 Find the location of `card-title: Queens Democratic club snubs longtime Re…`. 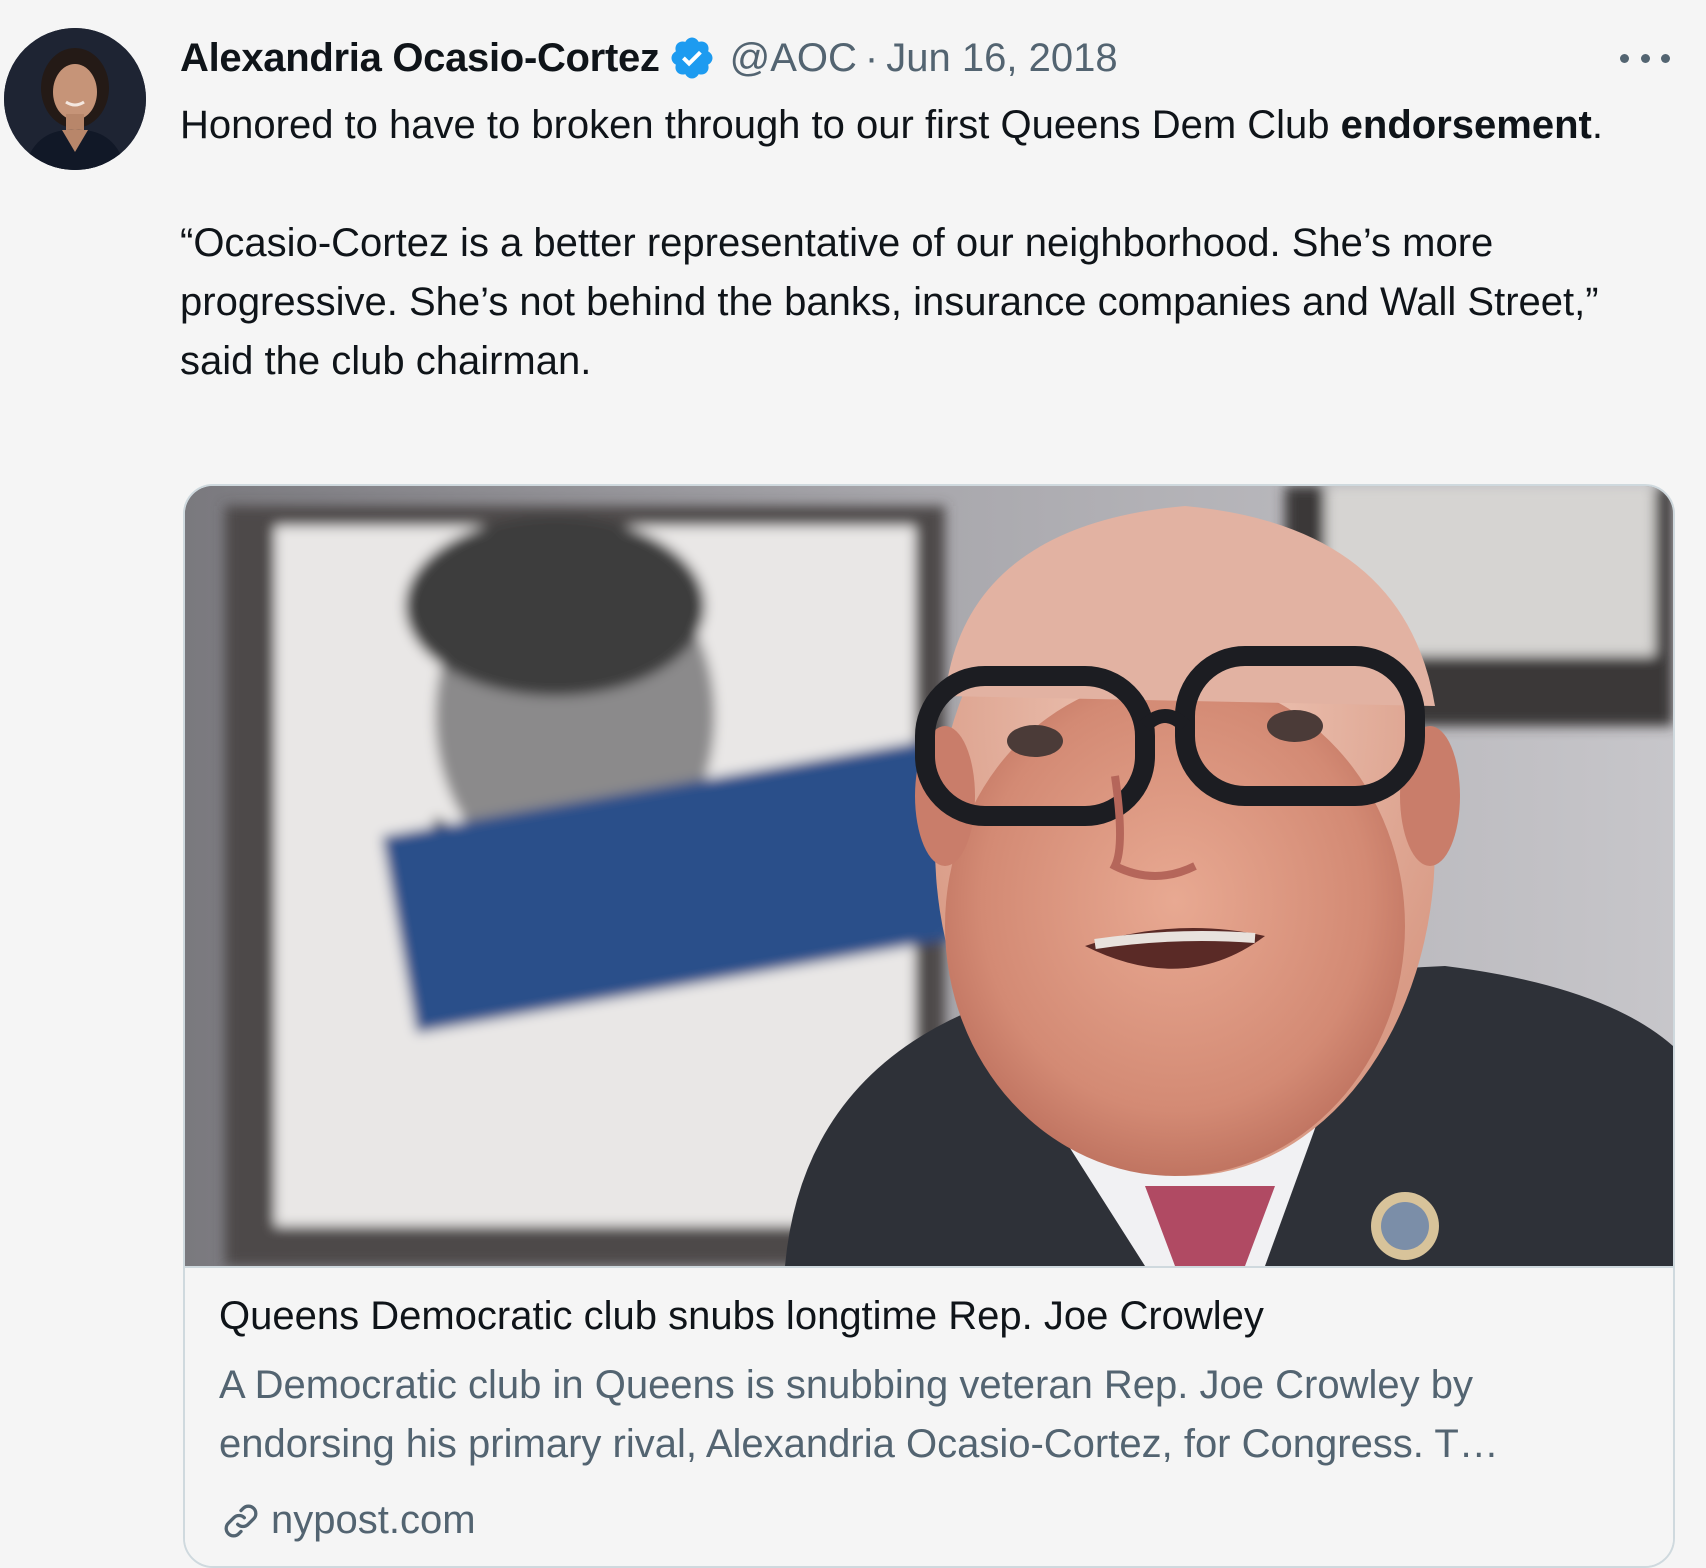

card-title: Queens Democratic club snubs longtime Re… is located at coordinates (741, 1316).